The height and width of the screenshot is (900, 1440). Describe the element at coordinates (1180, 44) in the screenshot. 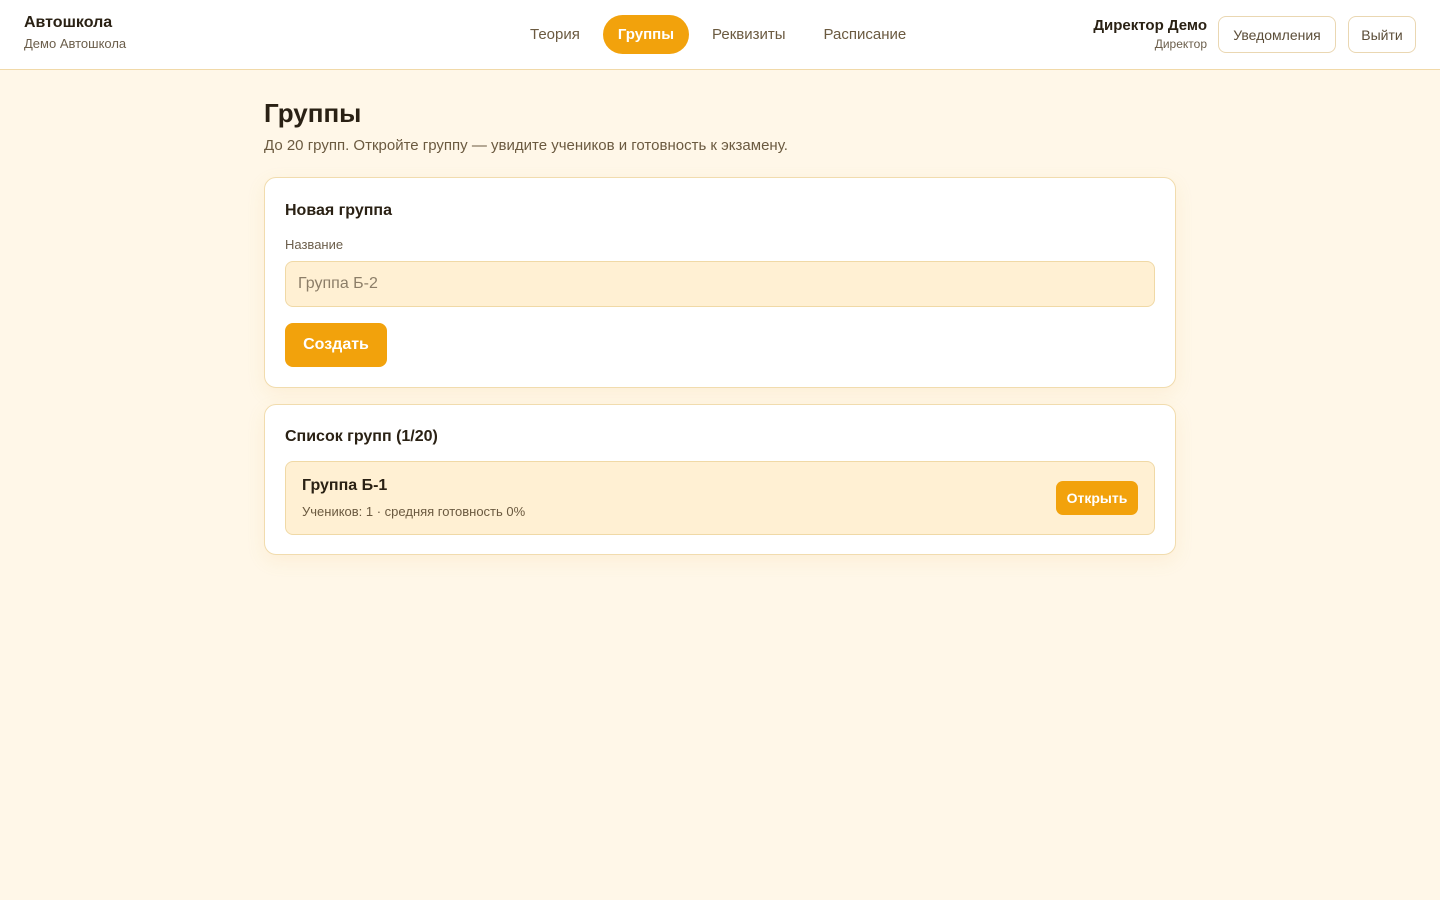

I see `user-role: Директор` at that location.